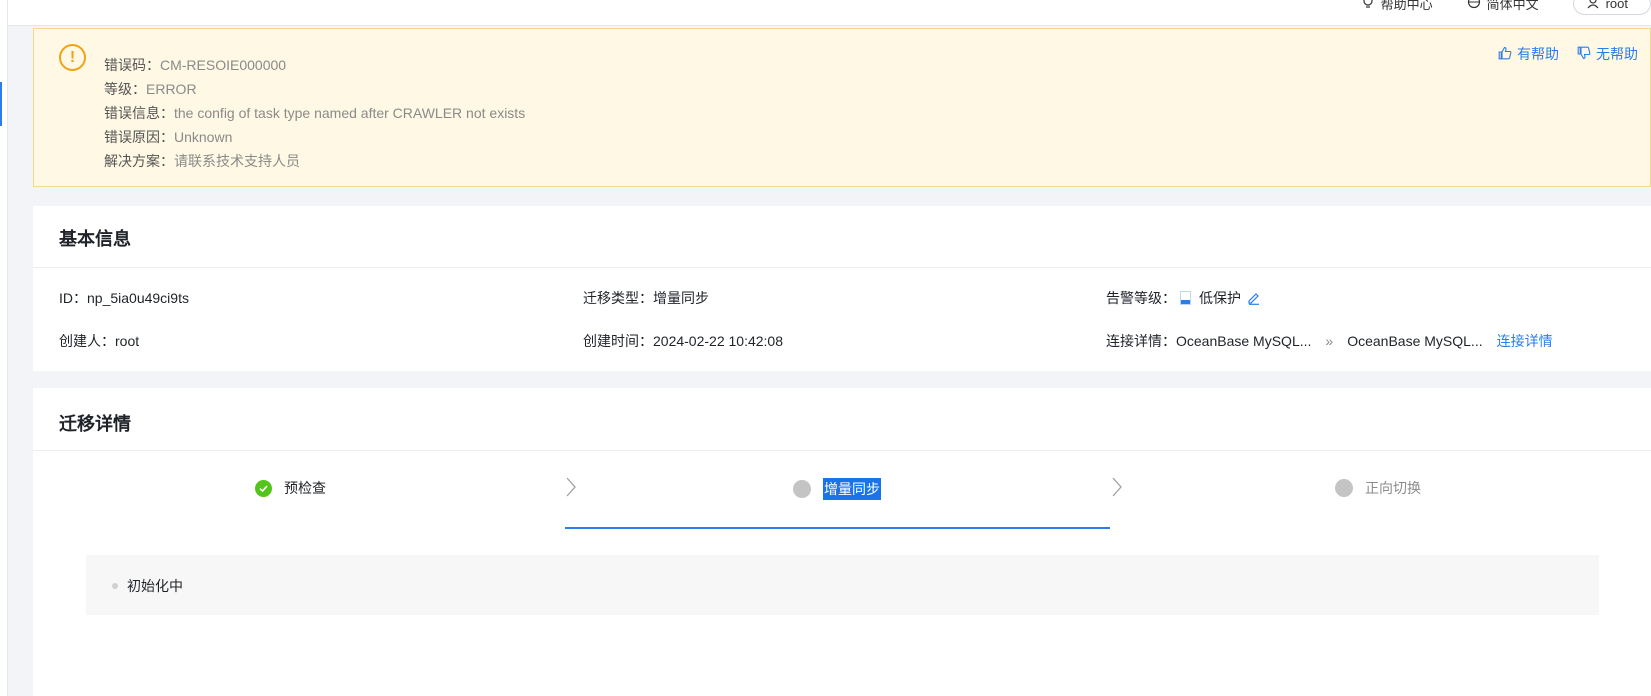 This screenshot has width=1651, height=696. I want to click on double-chevron-right-icon: », so click(1329, 341).